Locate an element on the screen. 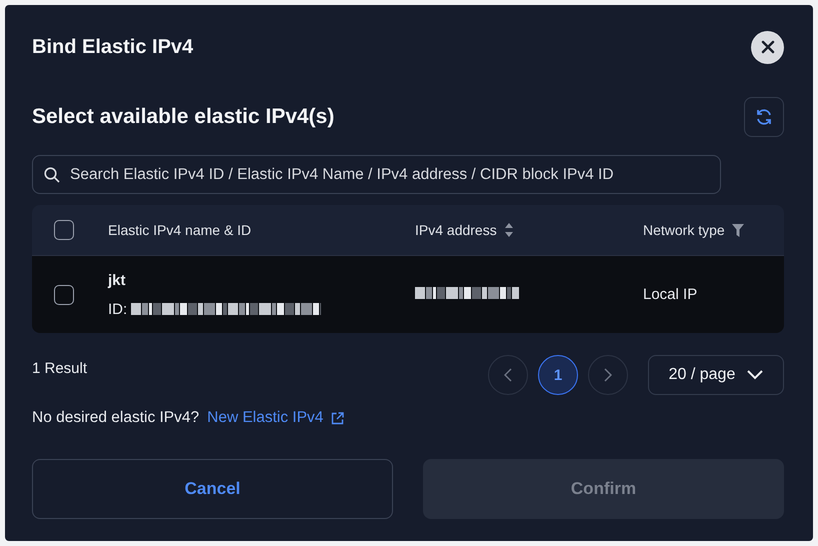 This screenshot has height=546, width=818. cancel-button: Cancel is located at coordinates (212, 489).